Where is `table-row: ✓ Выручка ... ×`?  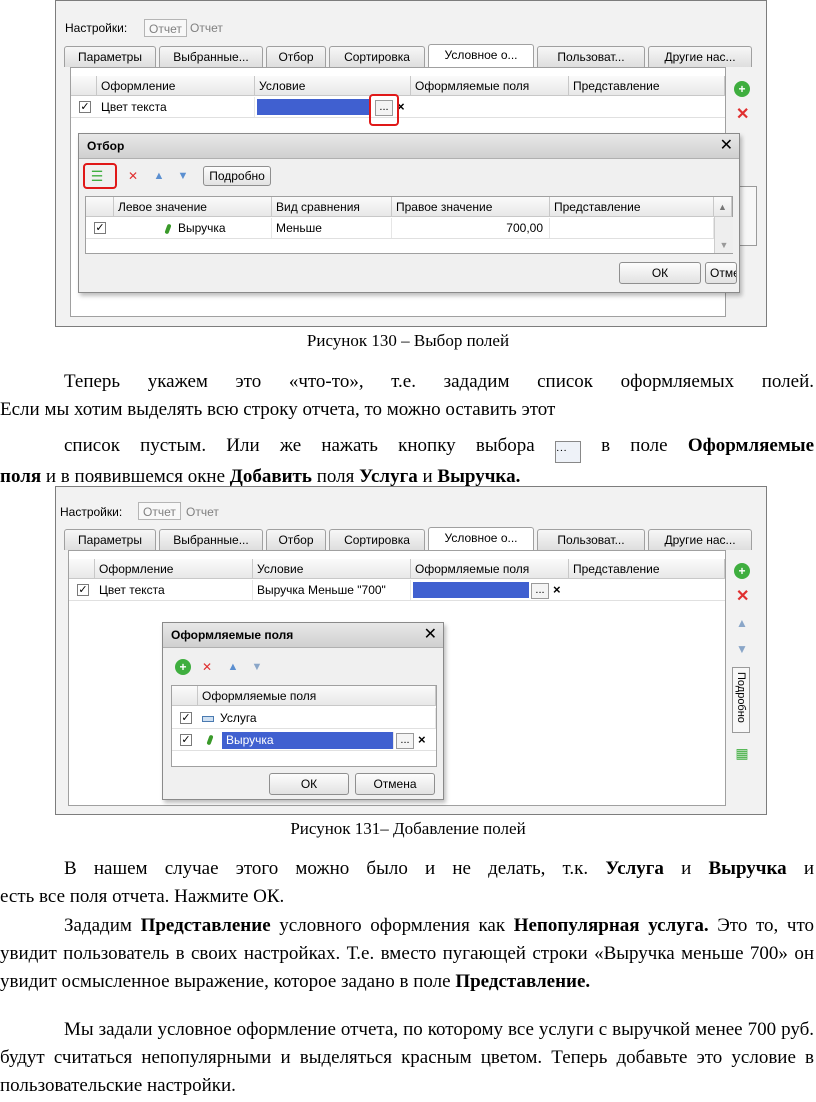
table-row: ✓ Выручка ... × is located at coordinates (304, 740).